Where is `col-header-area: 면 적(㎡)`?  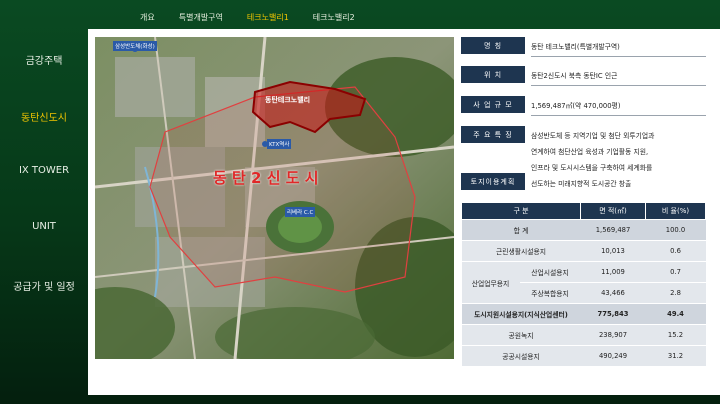
col-header-area: 면 적(㎡) is located at coordinates (613, 211).